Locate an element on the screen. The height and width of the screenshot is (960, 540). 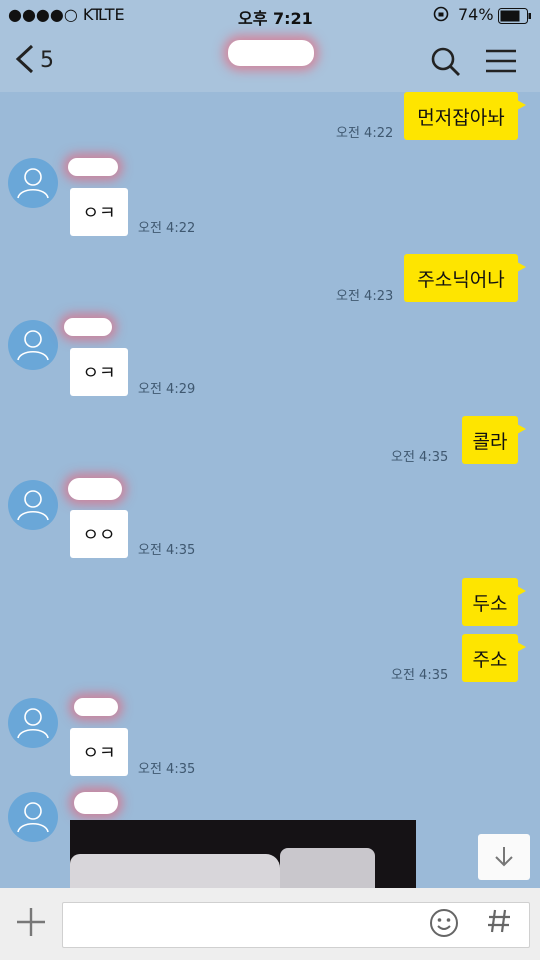
chat-header: 5 is located at coordinates (270, 61).